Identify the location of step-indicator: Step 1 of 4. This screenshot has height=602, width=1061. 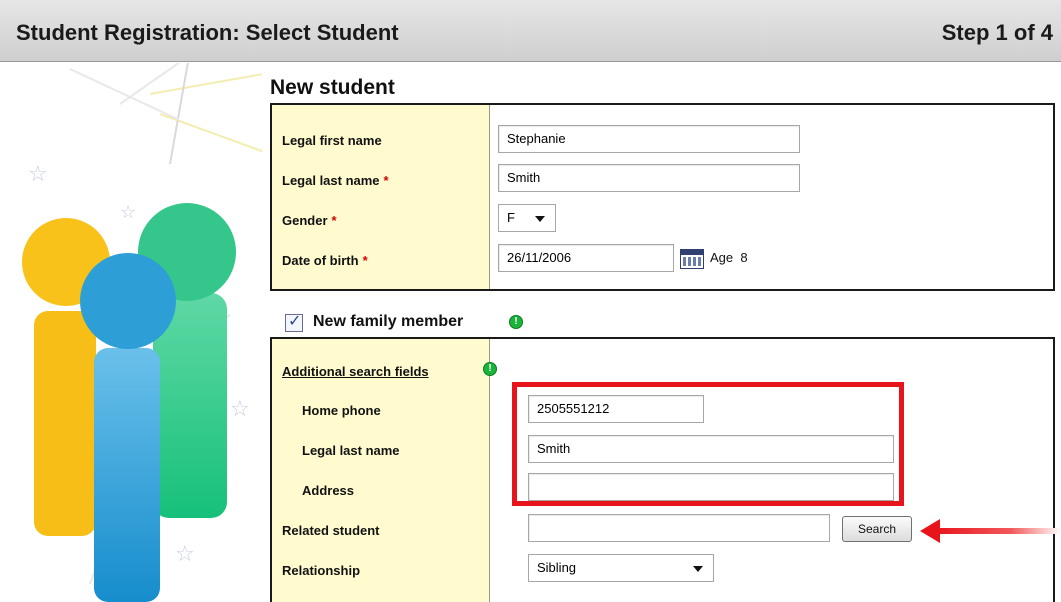
(997, 32).